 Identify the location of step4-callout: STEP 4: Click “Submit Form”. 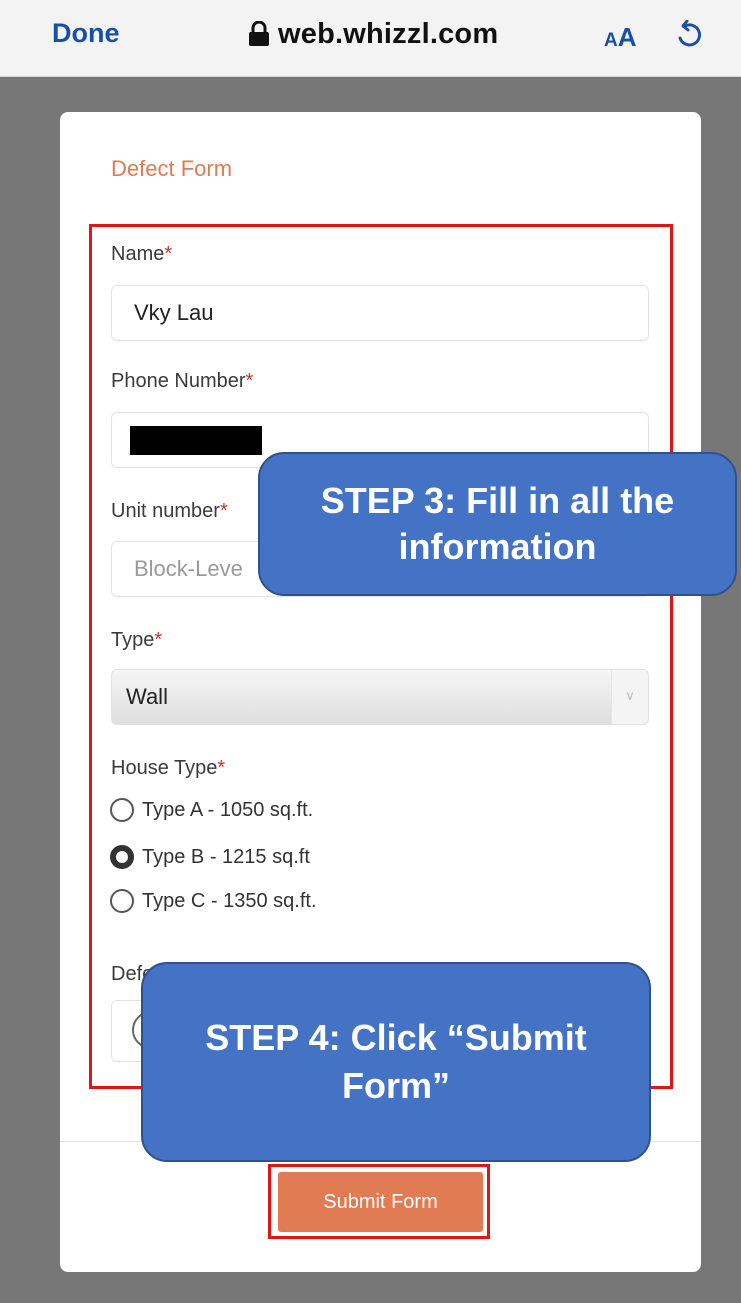
(396, 1062).